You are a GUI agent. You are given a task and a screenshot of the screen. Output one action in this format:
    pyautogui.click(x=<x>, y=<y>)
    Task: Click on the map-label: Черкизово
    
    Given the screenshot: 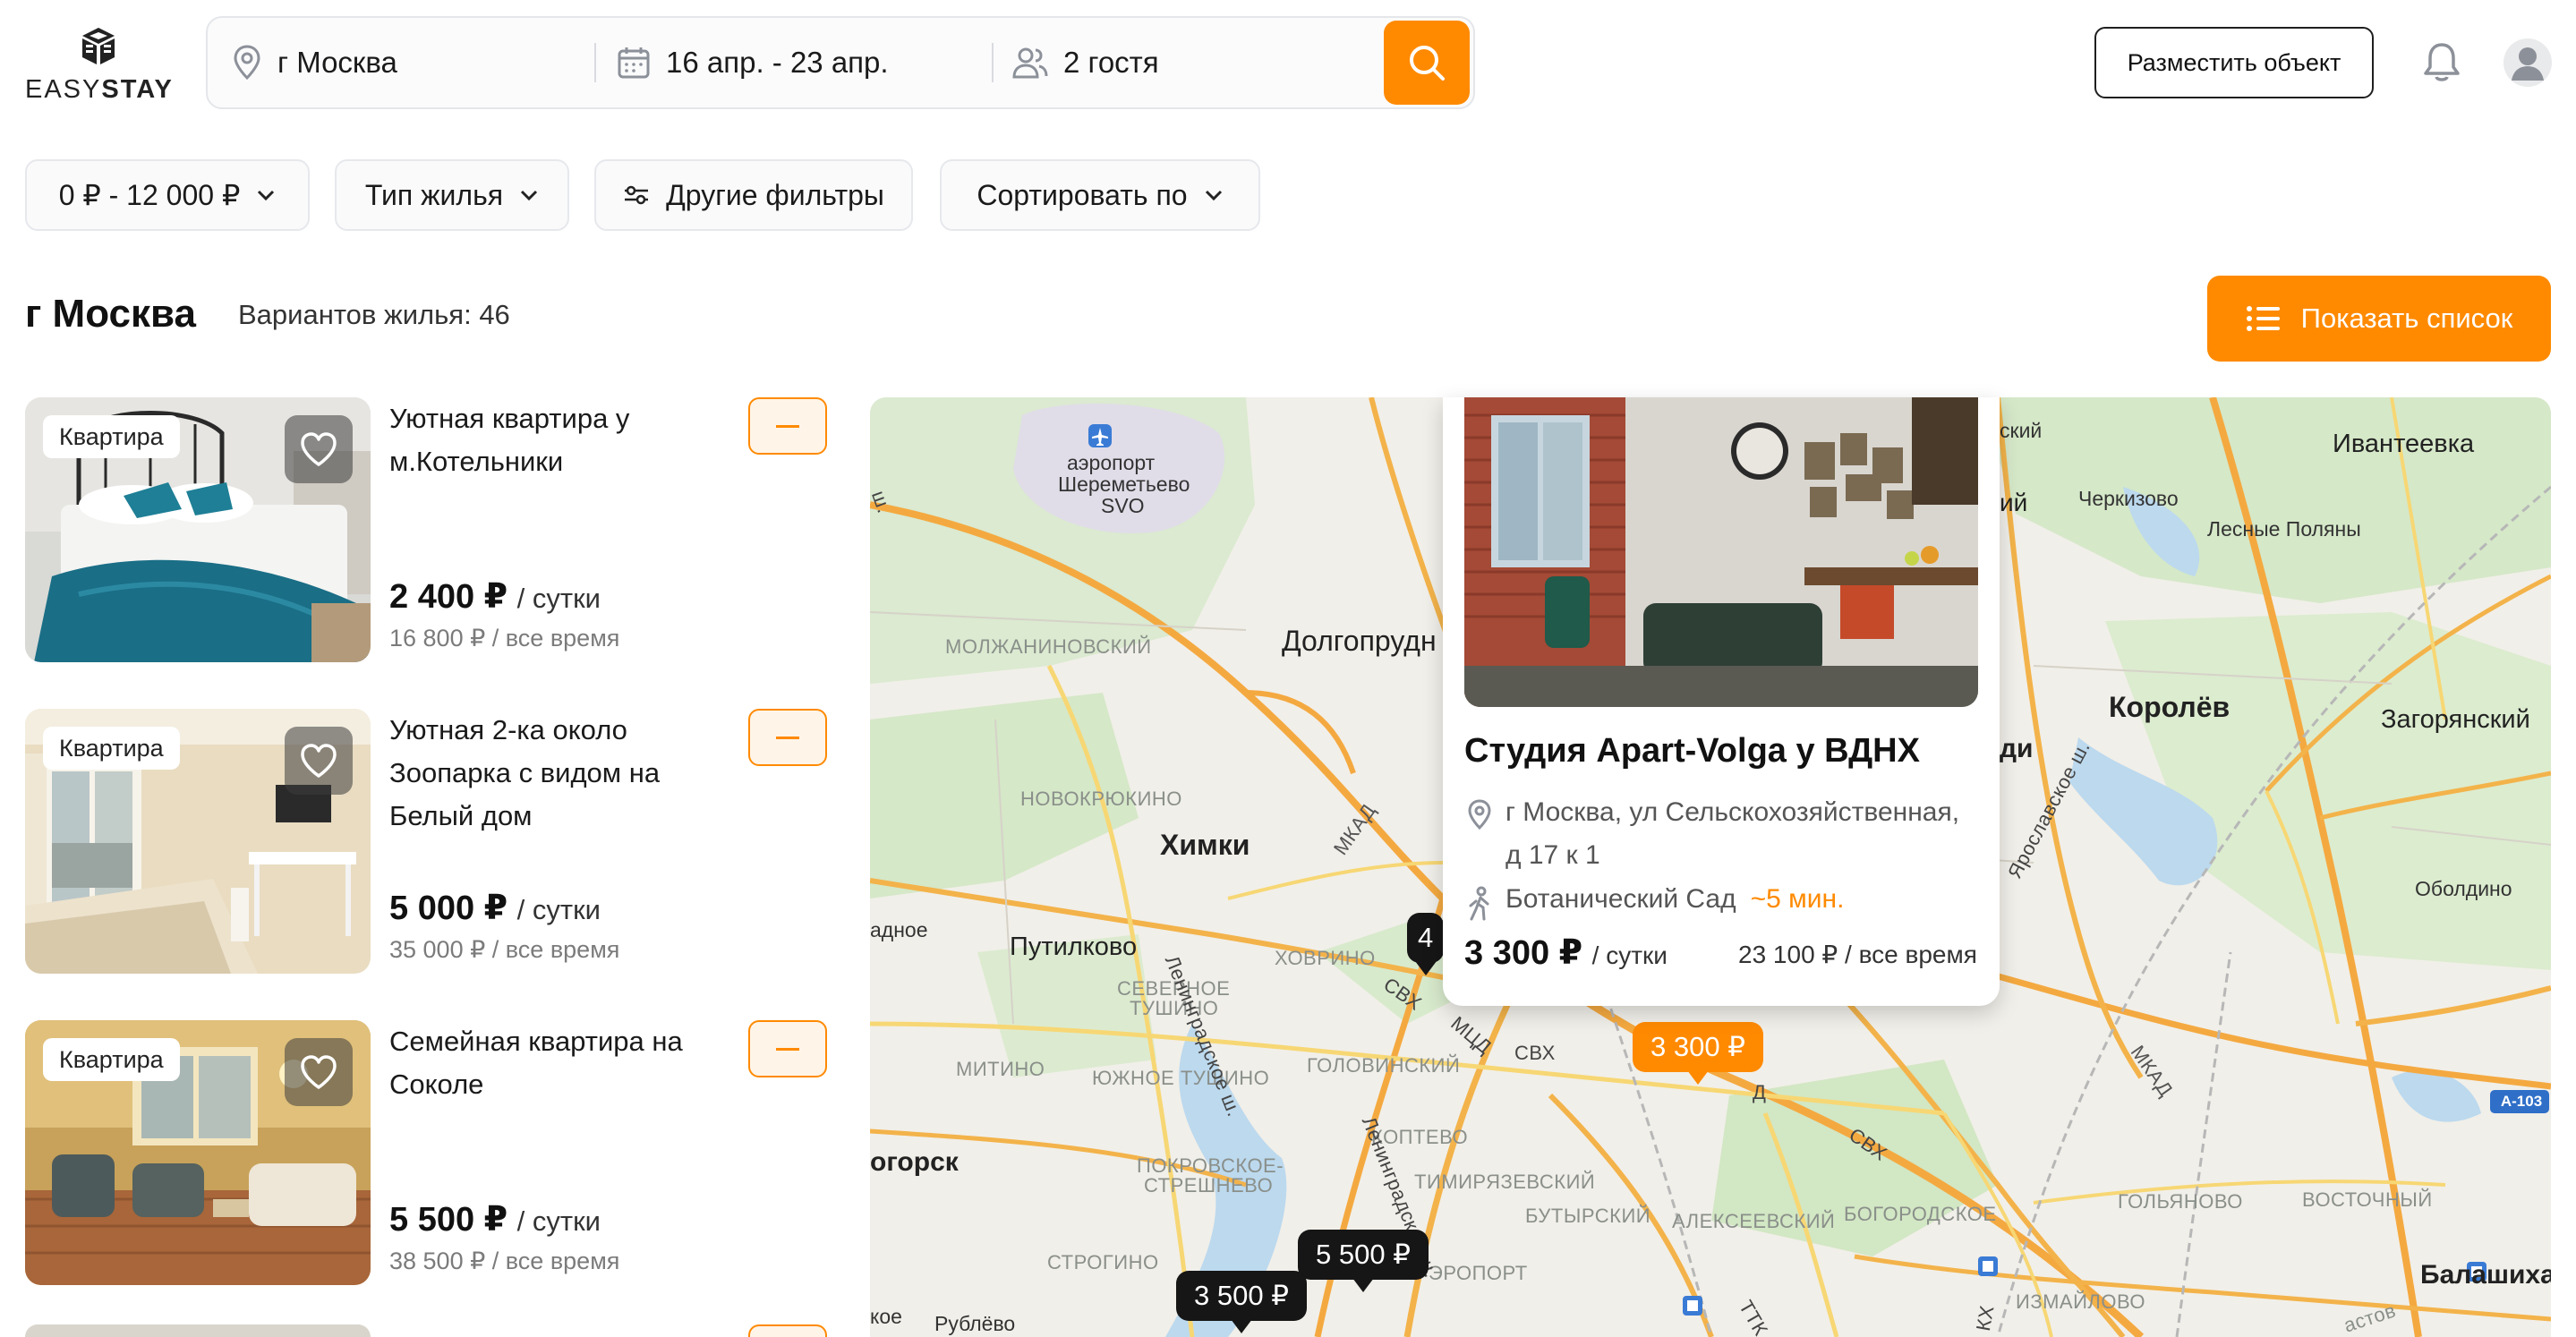 What is the action you would take?
    pyautogui.click(x=2128, y=499)
    